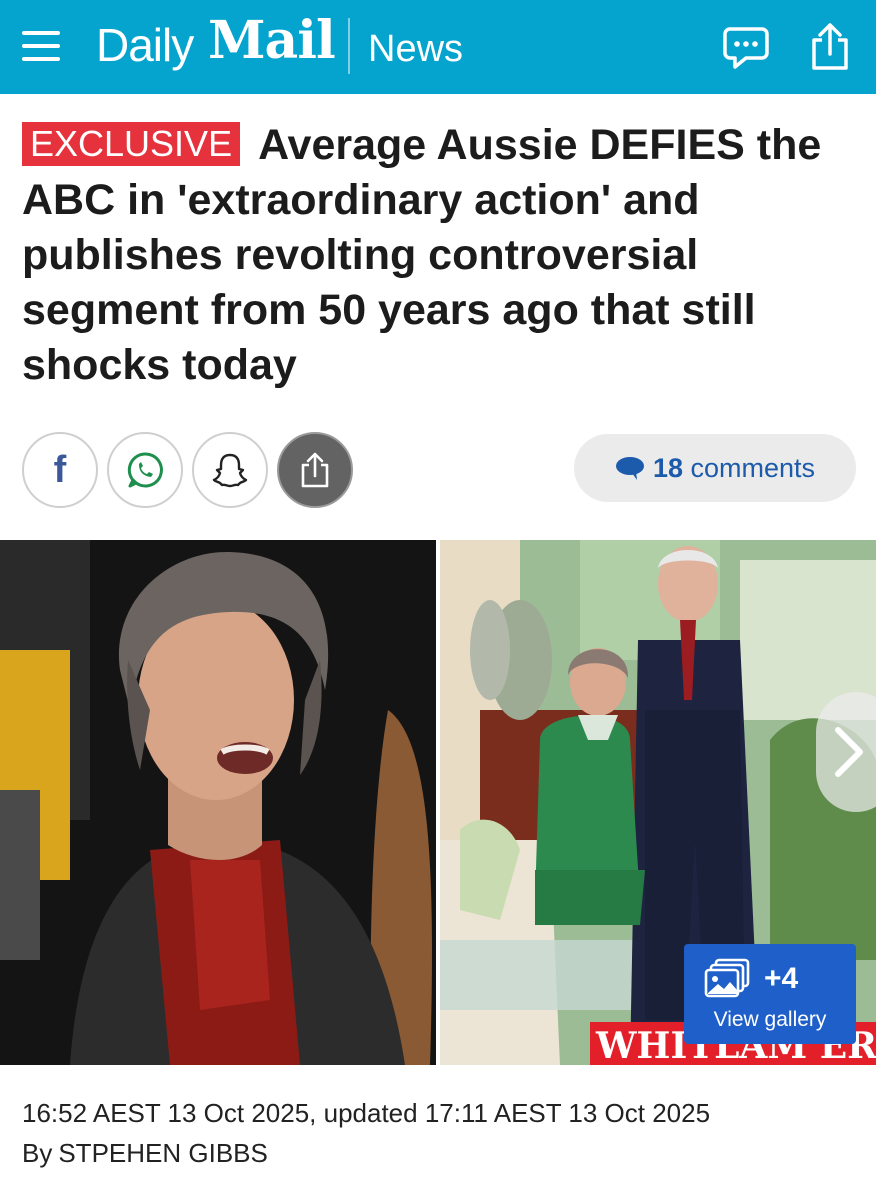 This screenshot has width=876, height=1200. What do you see at coordinates (163, 1153) in the screenshot?
I see `author-link: STPEHEN GIBBS` at bounding box center [163, 1153].